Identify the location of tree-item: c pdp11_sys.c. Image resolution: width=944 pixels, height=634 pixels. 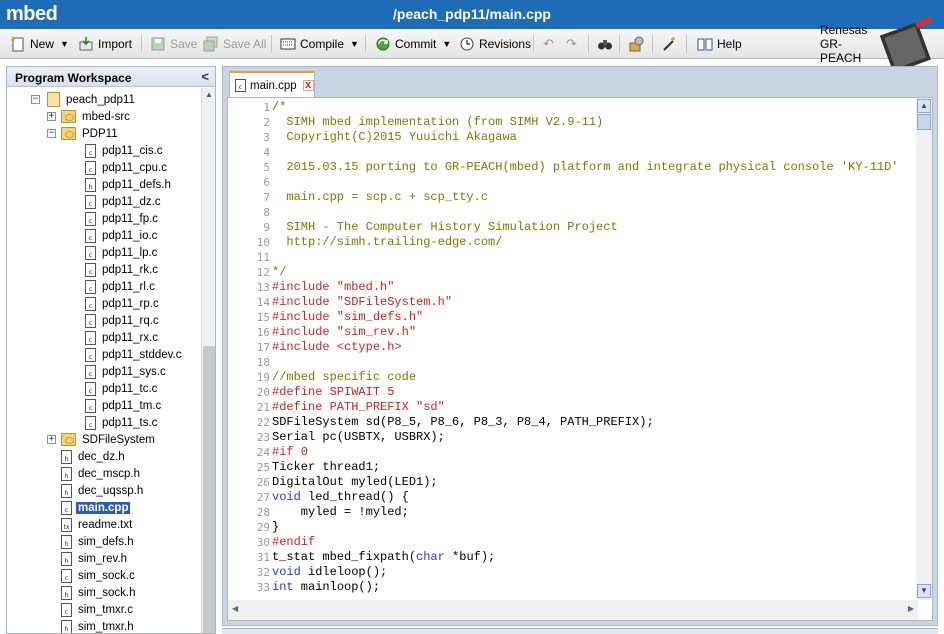
(126, 371).